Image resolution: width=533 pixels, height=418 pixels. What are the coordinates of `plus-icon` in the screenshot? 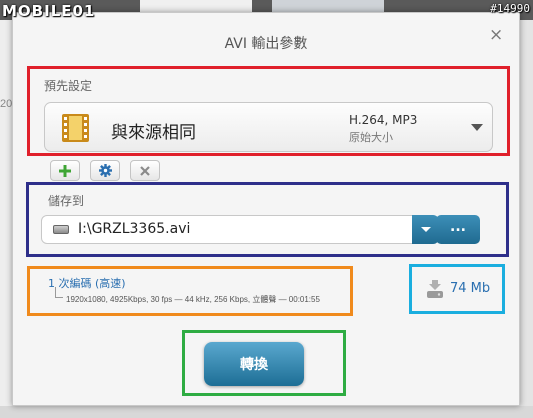 It's located at (65, 170).